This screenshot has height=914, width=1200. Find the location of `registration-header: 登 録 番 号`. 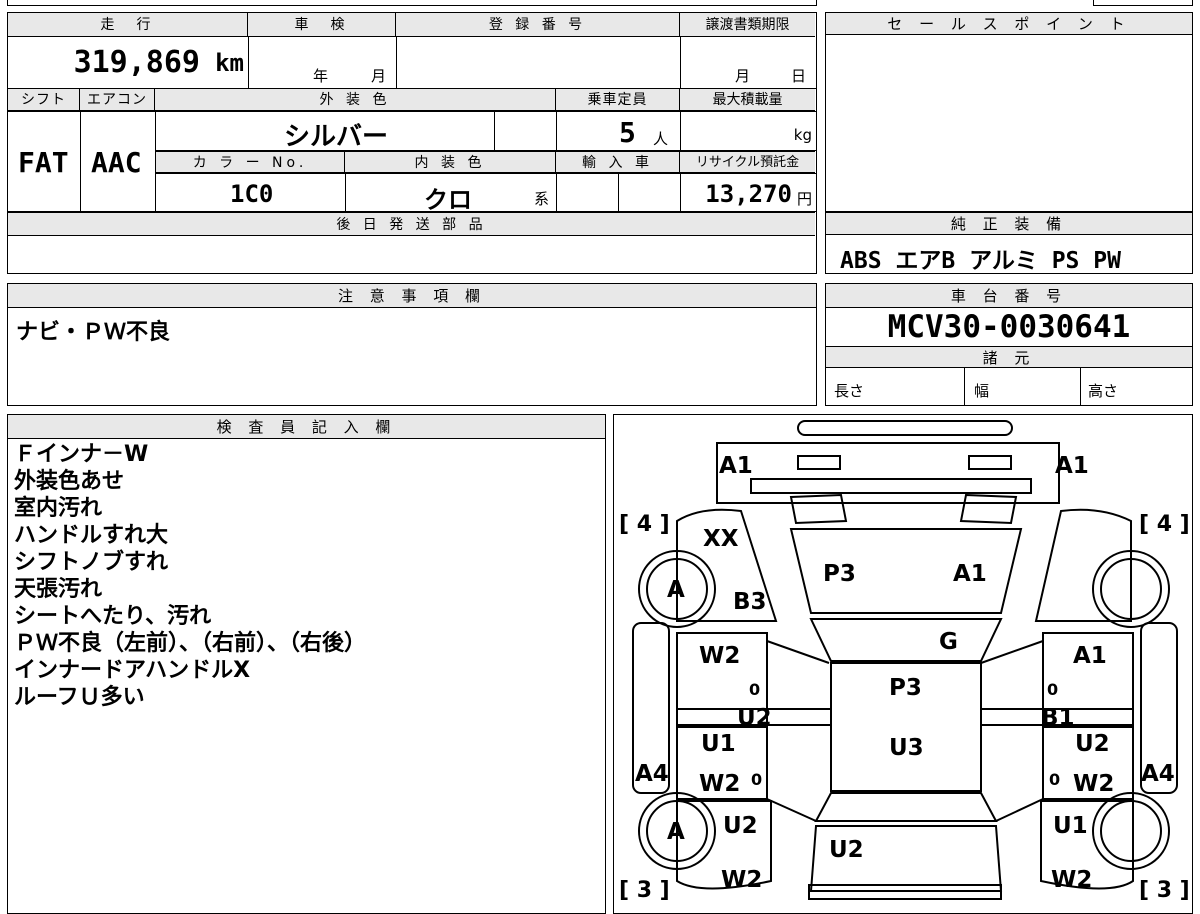

registration-header: 登 録 番 号 is located at coordinates (538, 25).